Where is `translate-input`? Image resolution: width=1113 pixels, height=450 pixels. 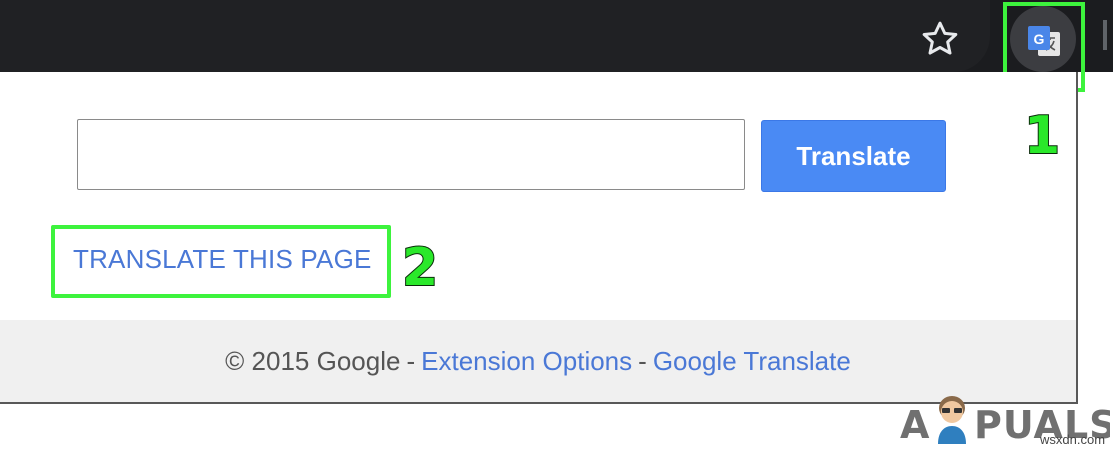
translate-input is located at coordinates (411, 154).